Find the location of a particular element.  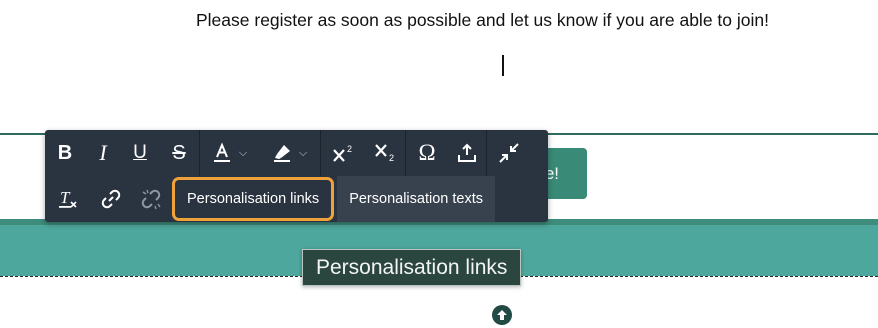

underline-button: U is located at coordinates (140, 153).